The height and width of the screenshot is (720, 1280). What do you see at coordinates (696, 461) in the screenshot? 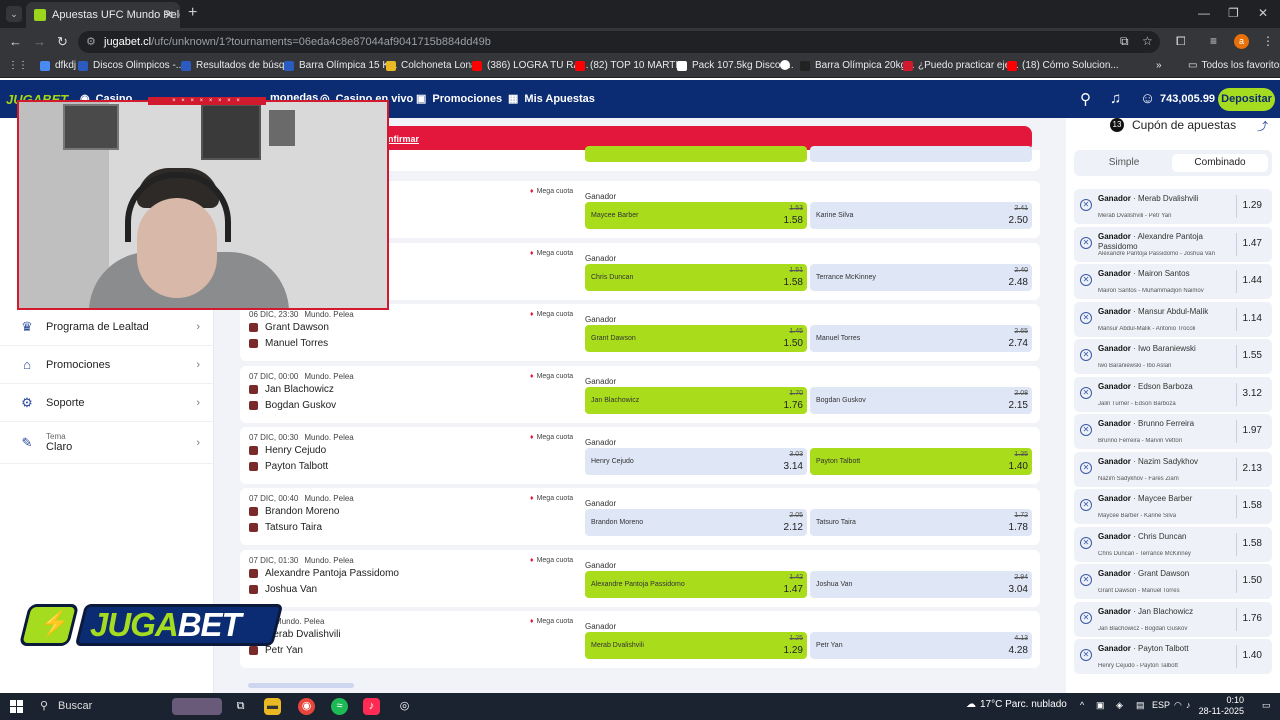
I see `odd-button: Henry Cejudo 3.03 3.14` at bounding box center [696, 461].